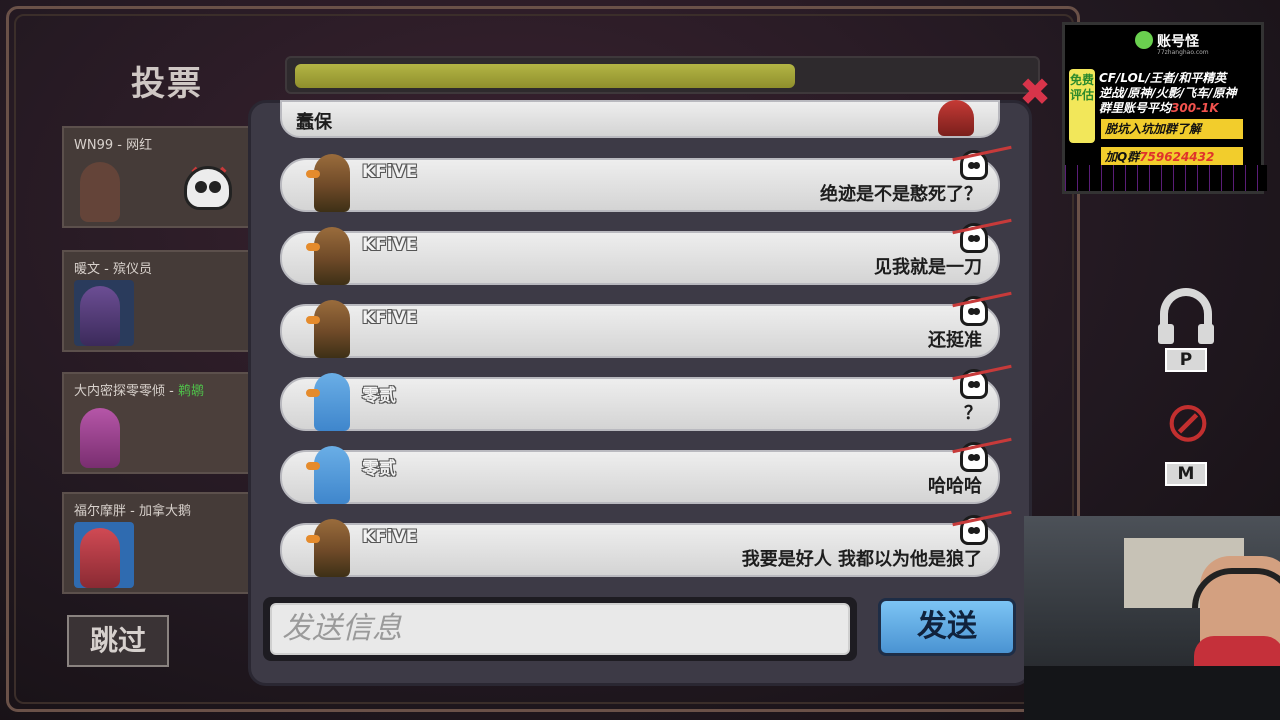 This screenshot has width=1280, height=720. Describe the element at coordinates (973, 413) in the screenshot. I see `message-text: ？` at that location.